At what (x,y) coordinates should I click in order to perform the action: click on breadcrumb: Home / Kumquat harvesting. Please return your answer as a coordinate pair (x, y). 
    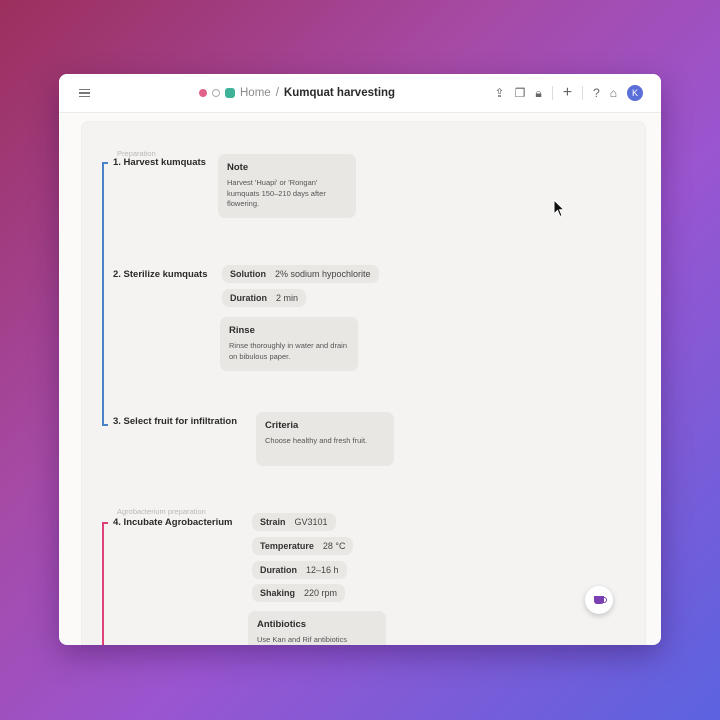
    Looking at the image, I should click on (297, 93).